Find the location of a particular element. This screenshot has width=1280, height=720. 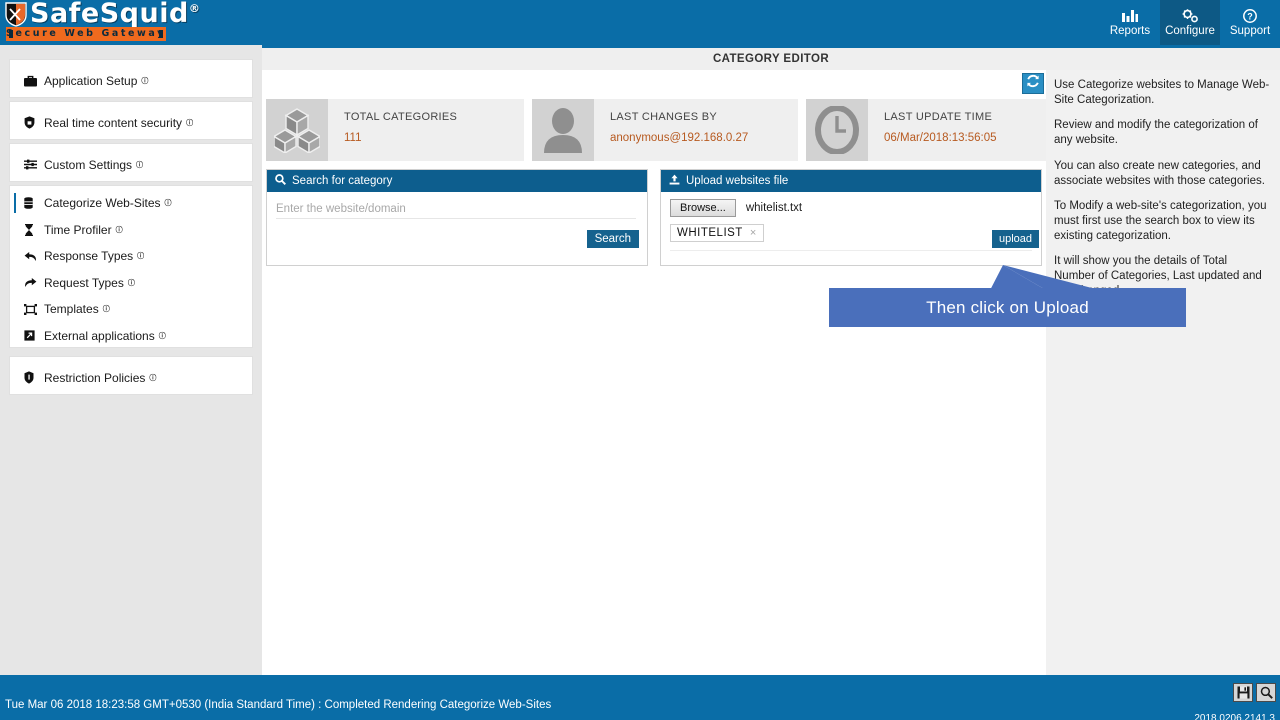

nav-item-reports: Reports is located at coordinates (1130, 22).